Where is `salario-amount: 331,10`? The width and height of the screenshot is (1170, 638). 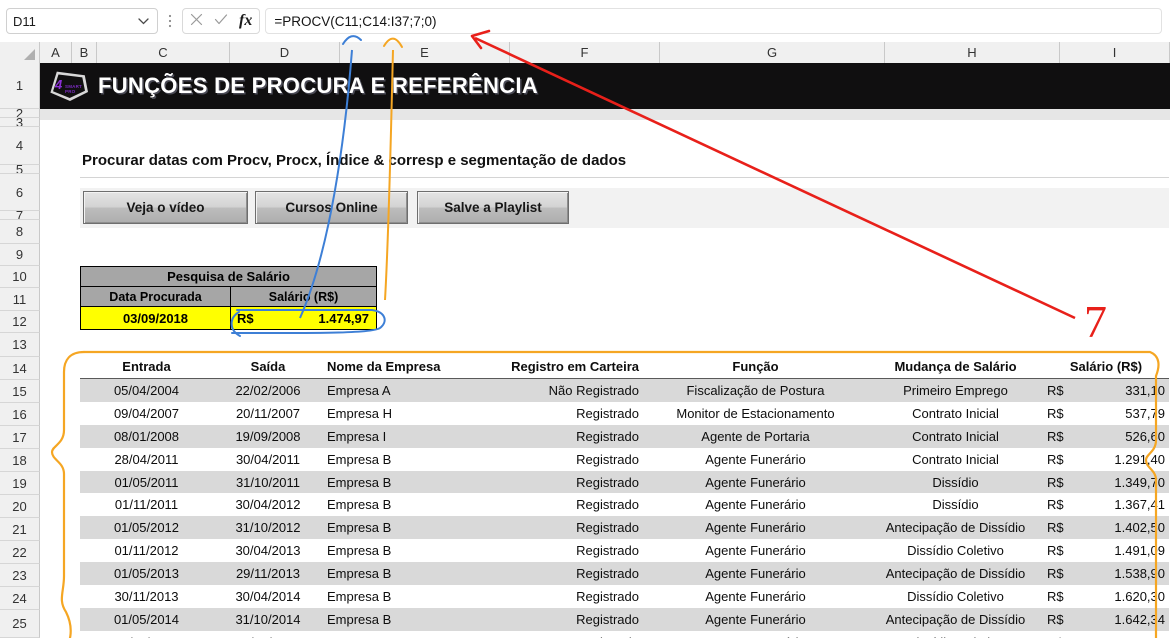 salario-amount: 331,10 is located at coordinates (1145, 390).